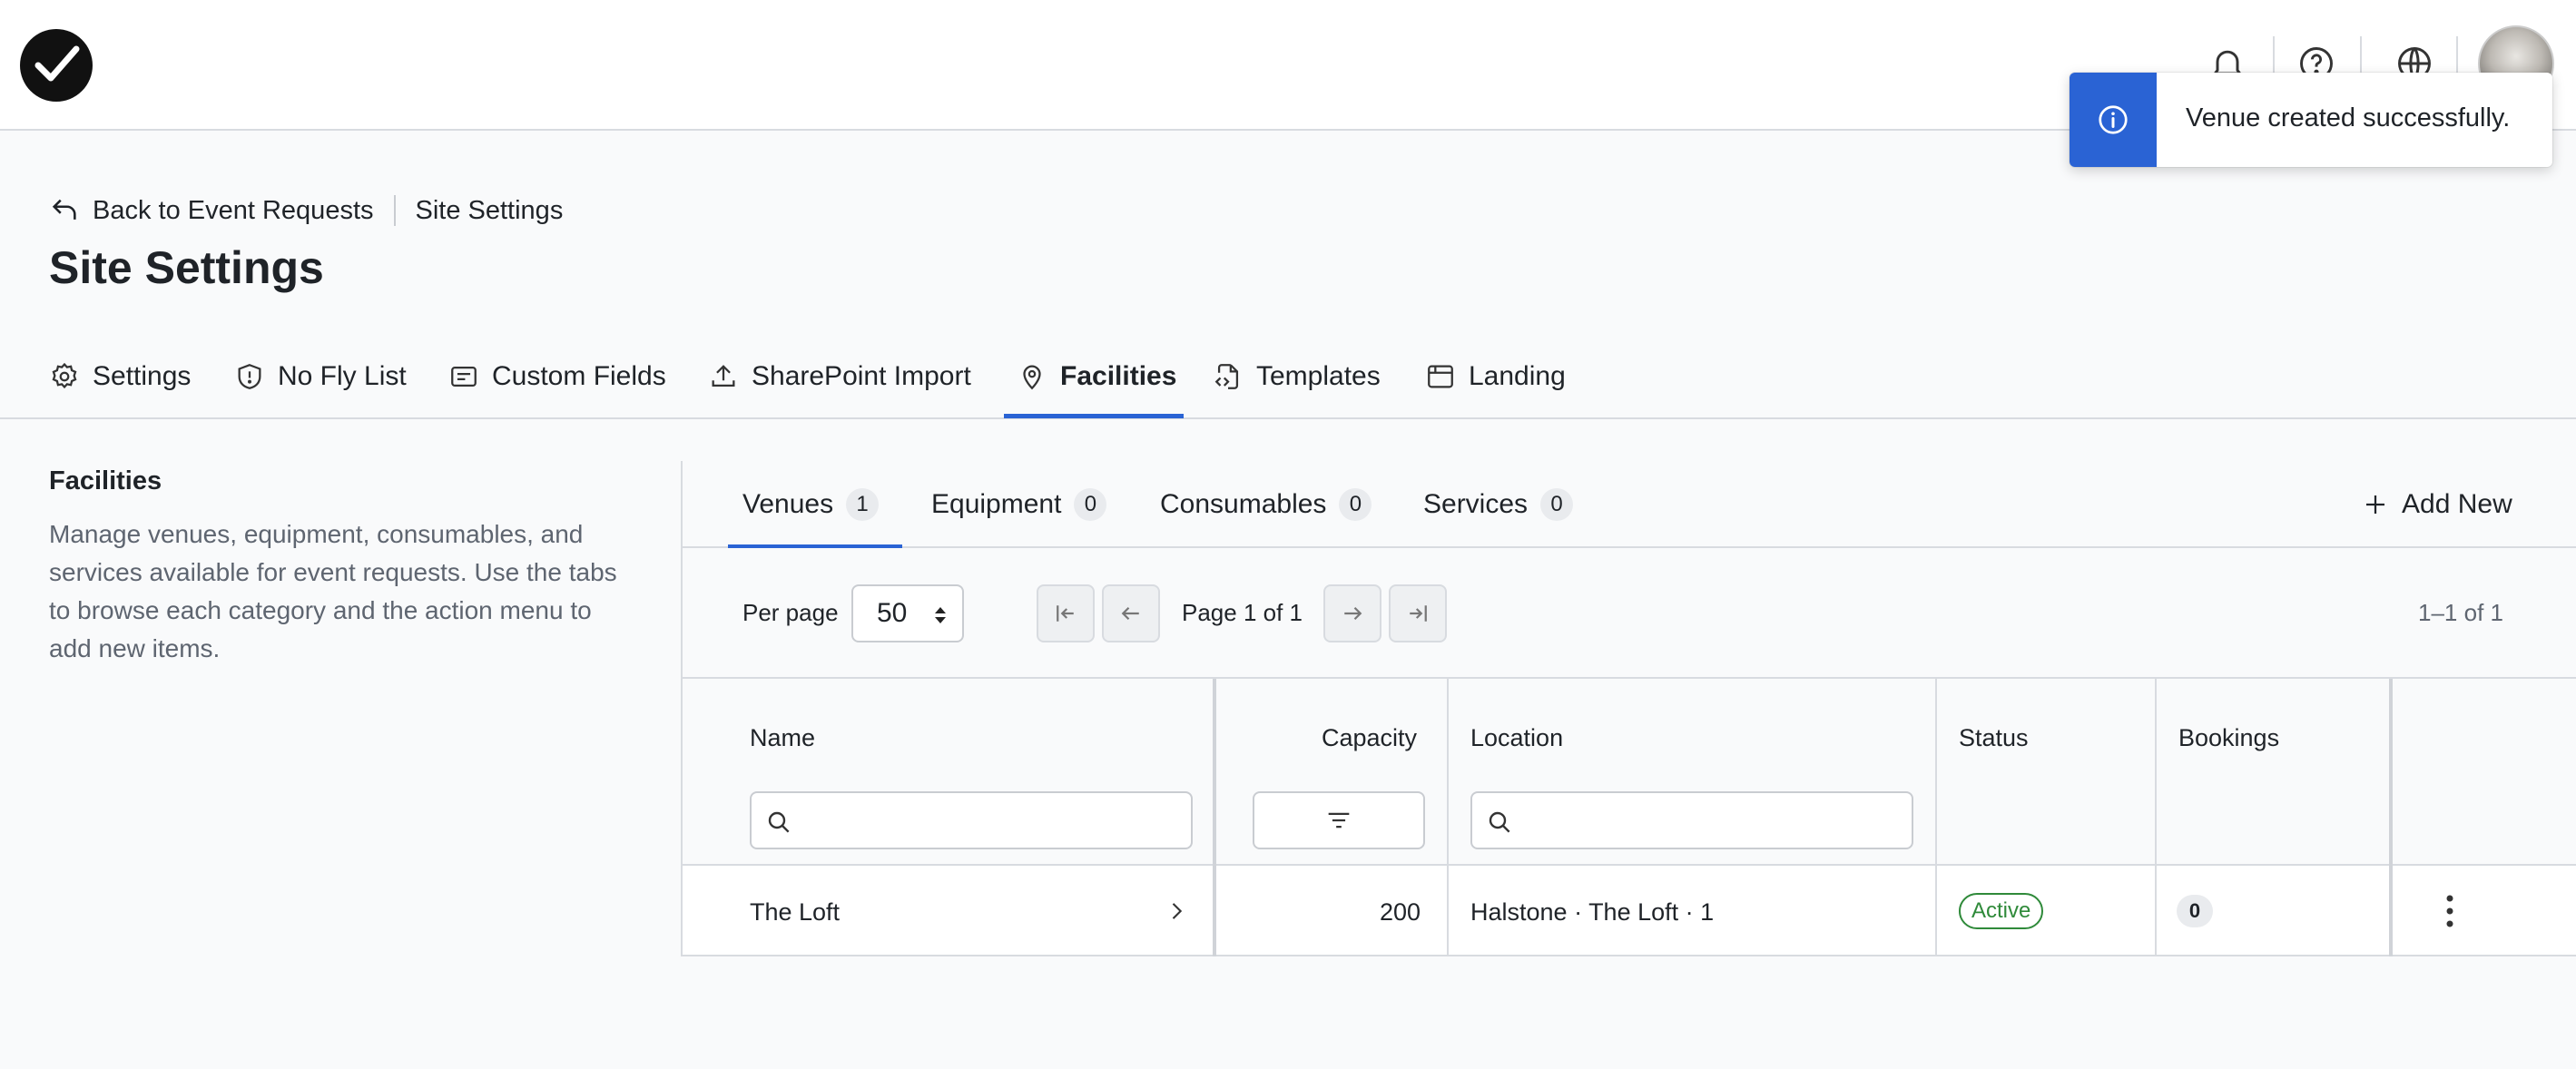 The width and height of the screenshot is (2576, 1069). I want to click on prev-page-button, so click(1131, 613).